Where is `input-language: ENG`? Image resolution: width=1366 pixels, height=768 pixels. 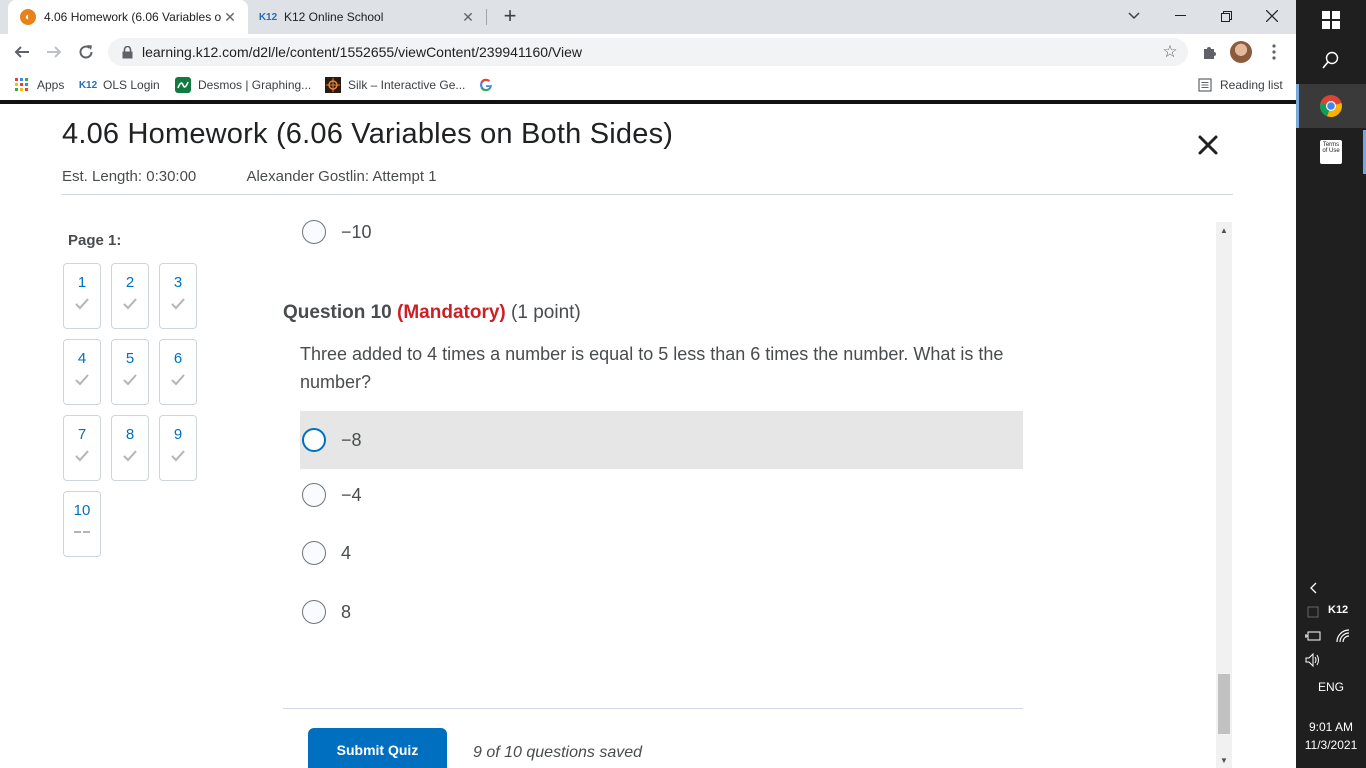 input-language: ENG is located at coordinates (1331, 687).